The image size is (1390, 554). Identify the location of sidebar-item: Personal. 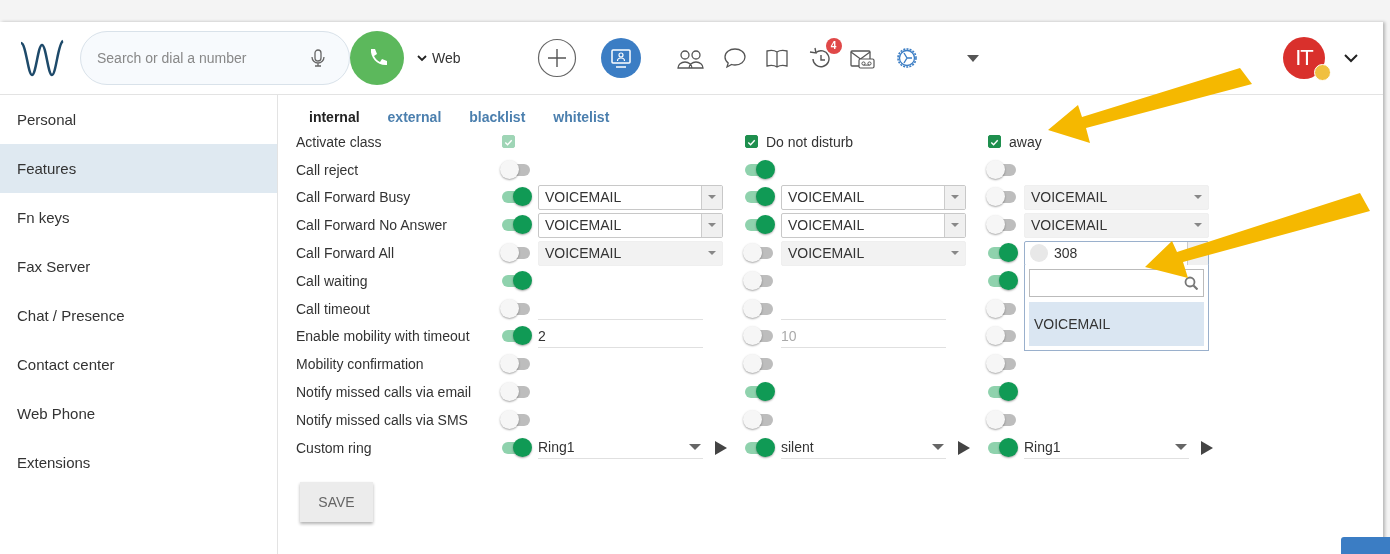
(138, 119).